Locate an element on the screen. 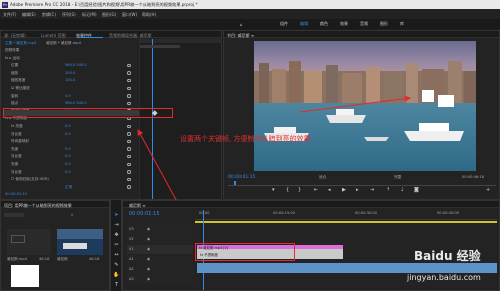 This screenshot has width=500, height=291. track-header: A1 ◉ is located at coordinates (160, 259).